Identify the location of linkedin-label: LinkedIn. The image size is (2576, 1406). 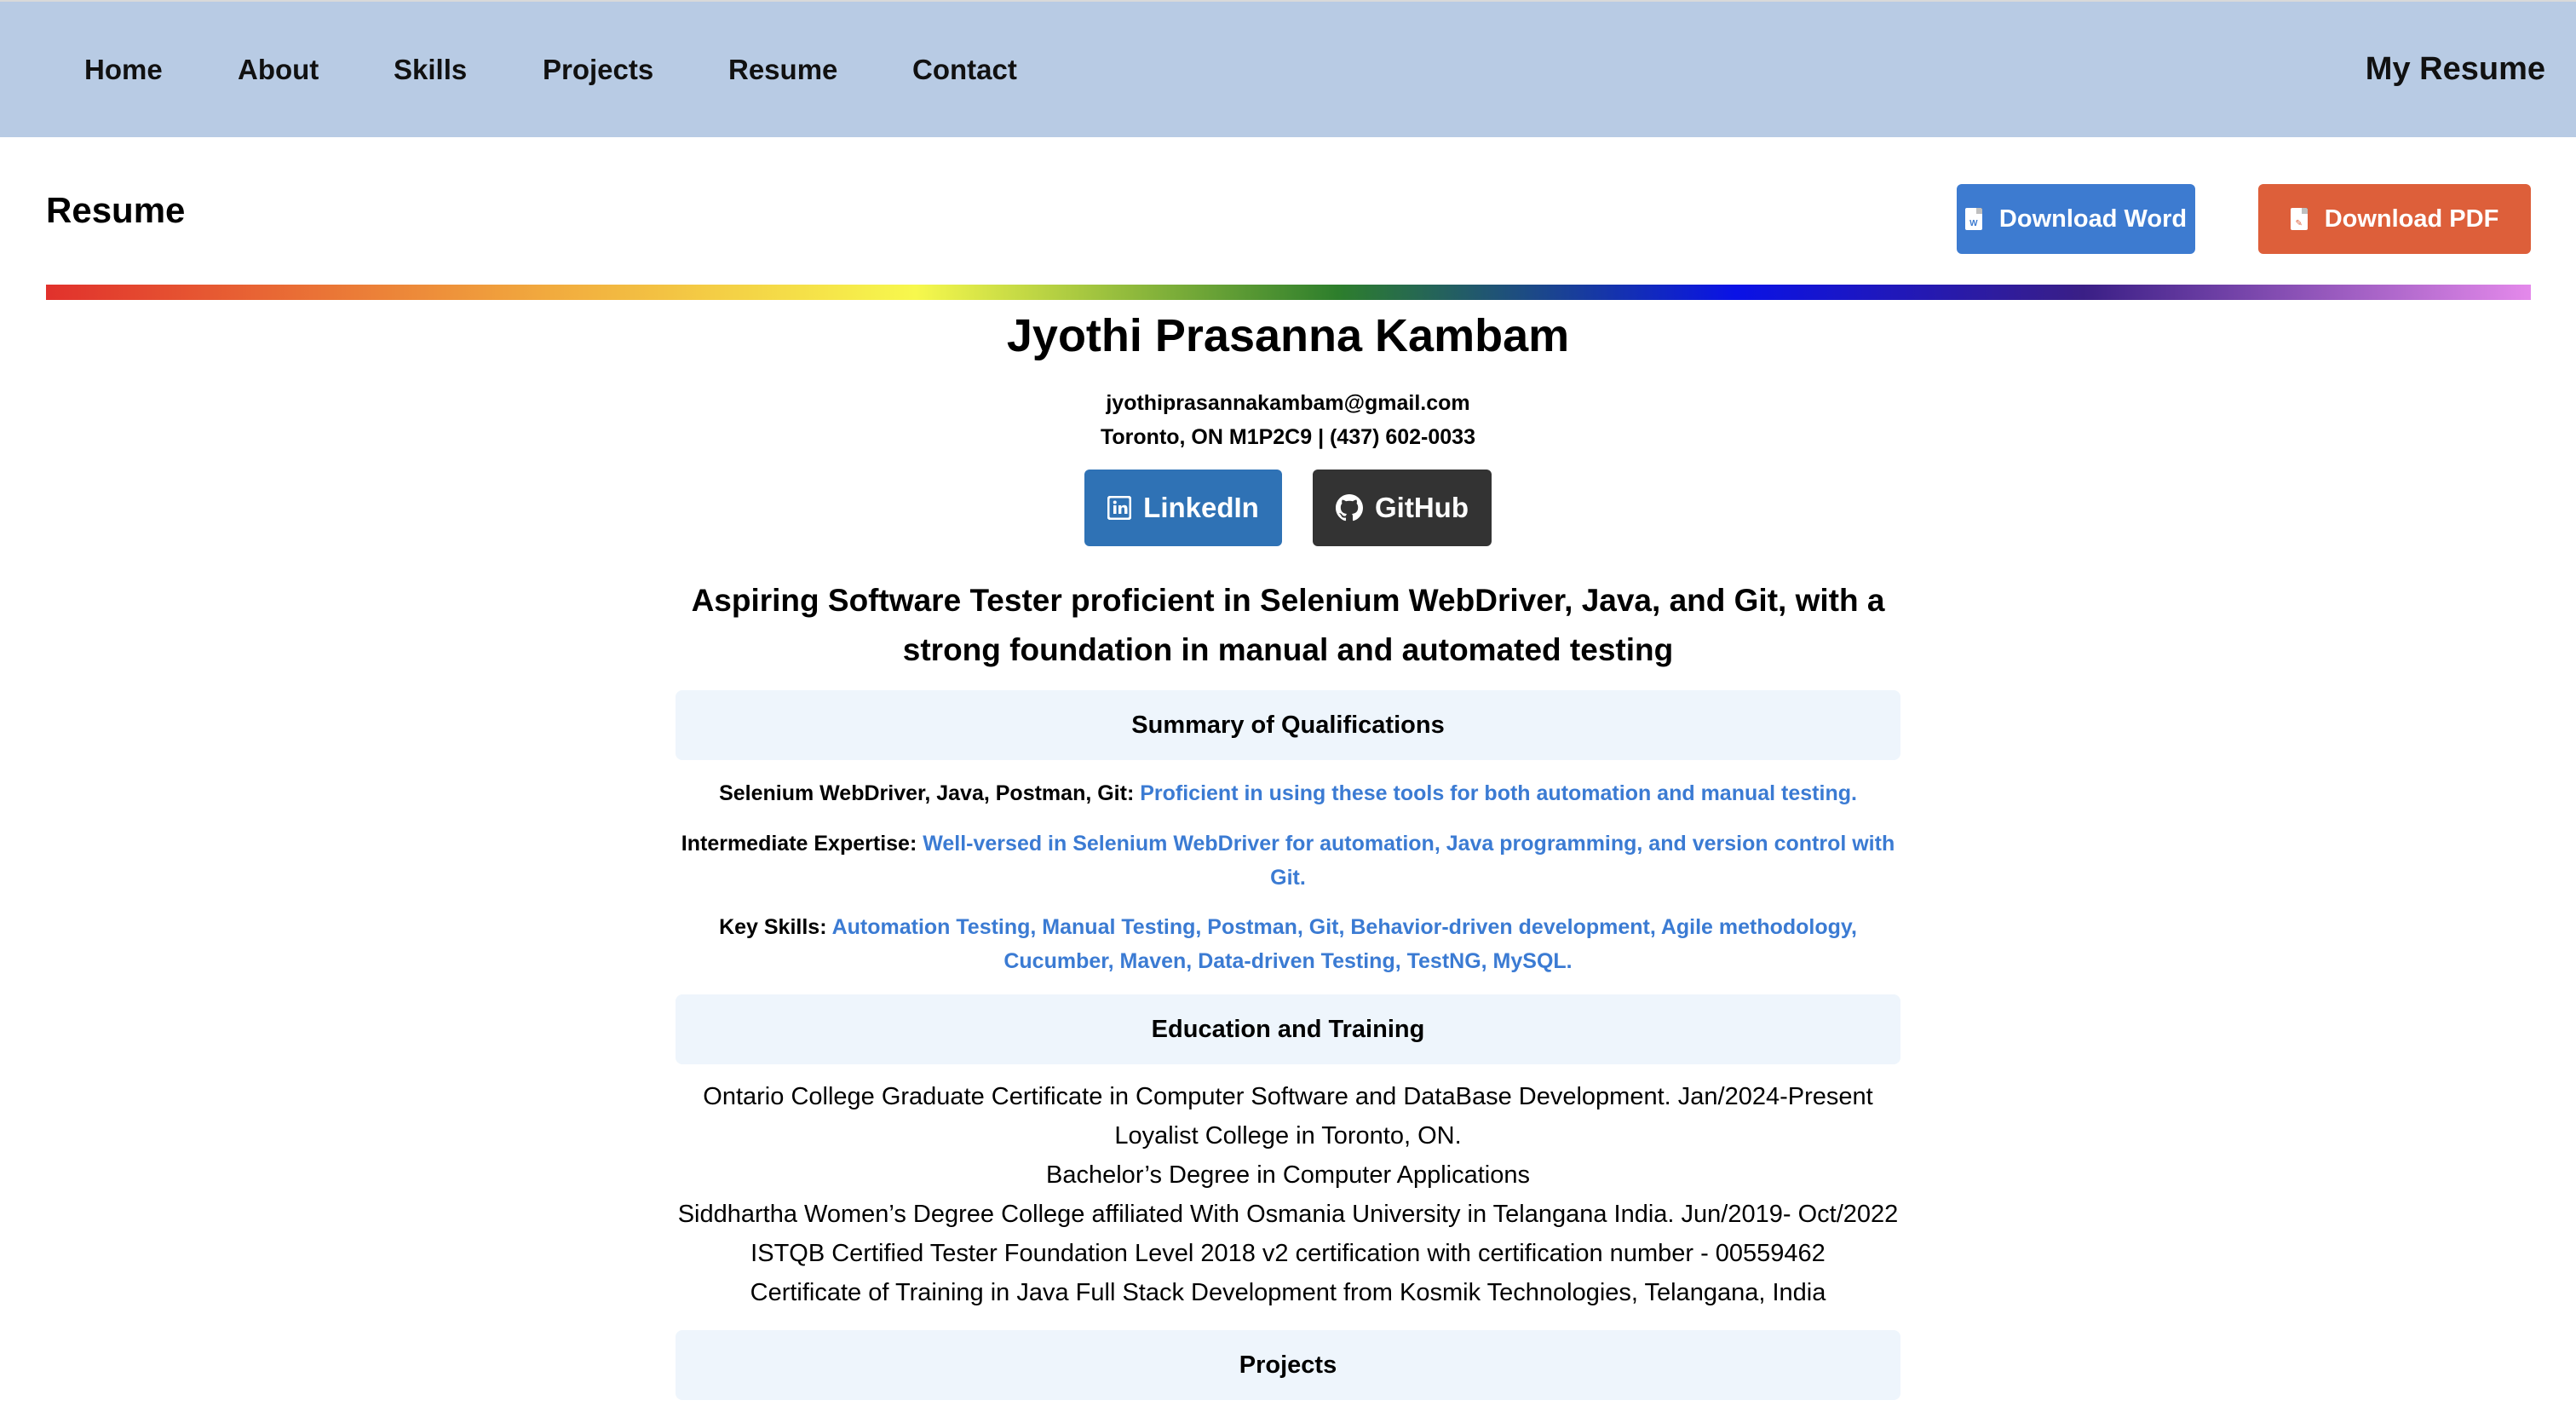
(1201, 507).